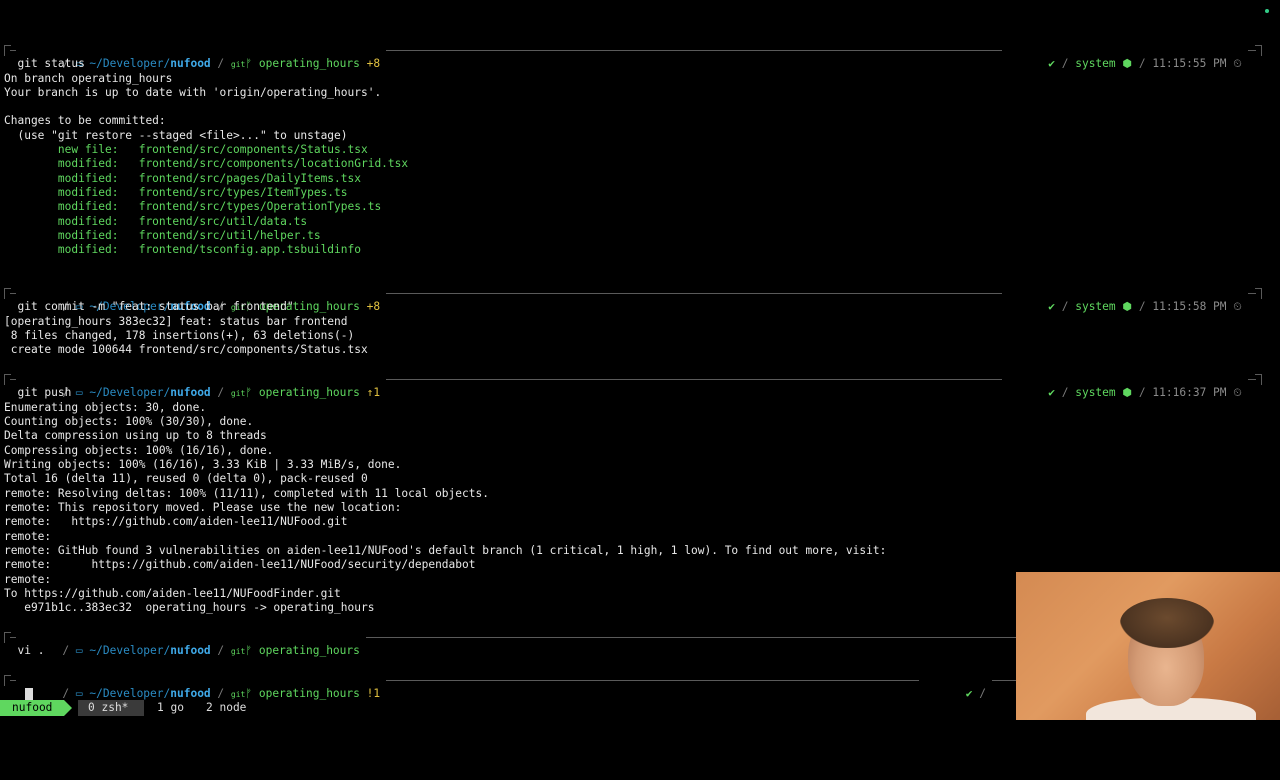 This screenshot has width=1280, height=780. I want to click on output-line: Counting objects: 100% (30/30), done., so click(129, 421).